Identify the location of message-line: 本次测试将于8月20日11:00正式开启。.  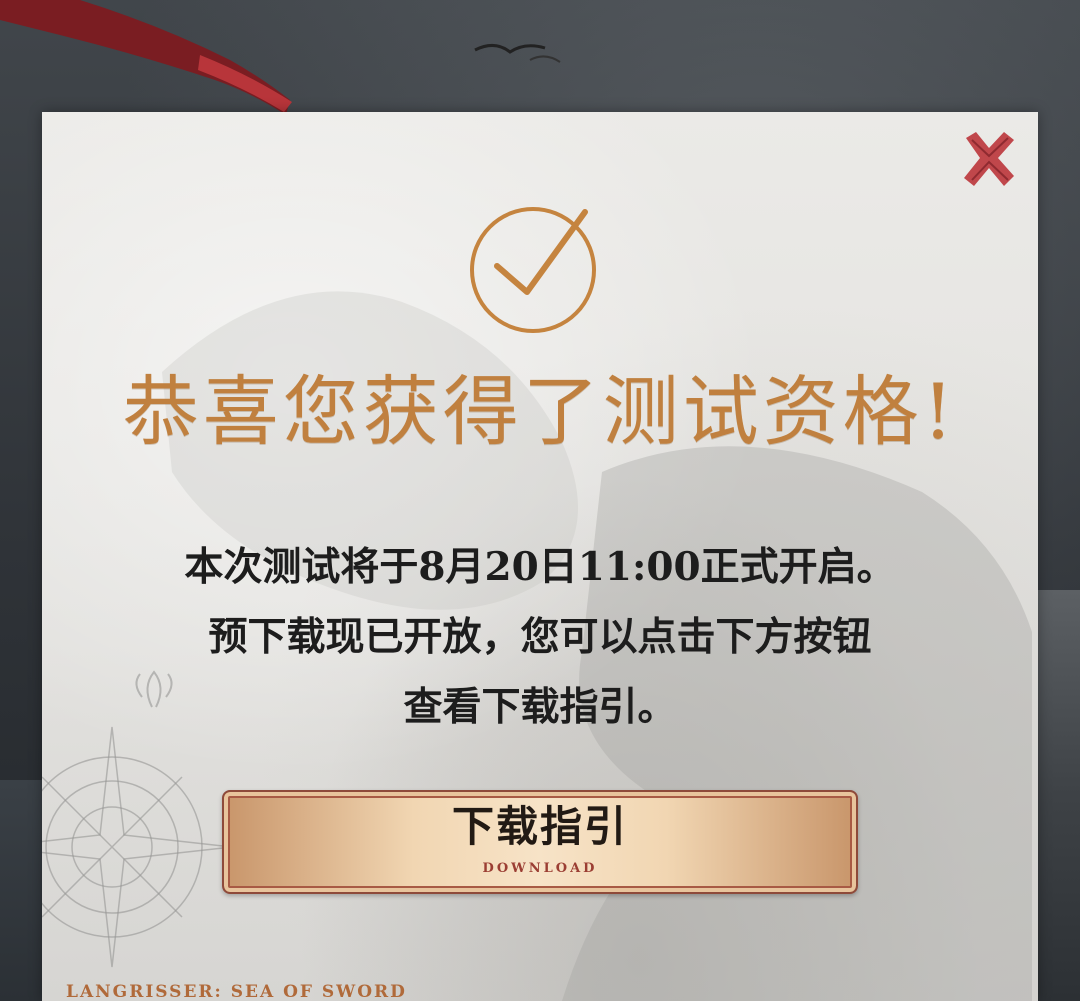
(540, 567).